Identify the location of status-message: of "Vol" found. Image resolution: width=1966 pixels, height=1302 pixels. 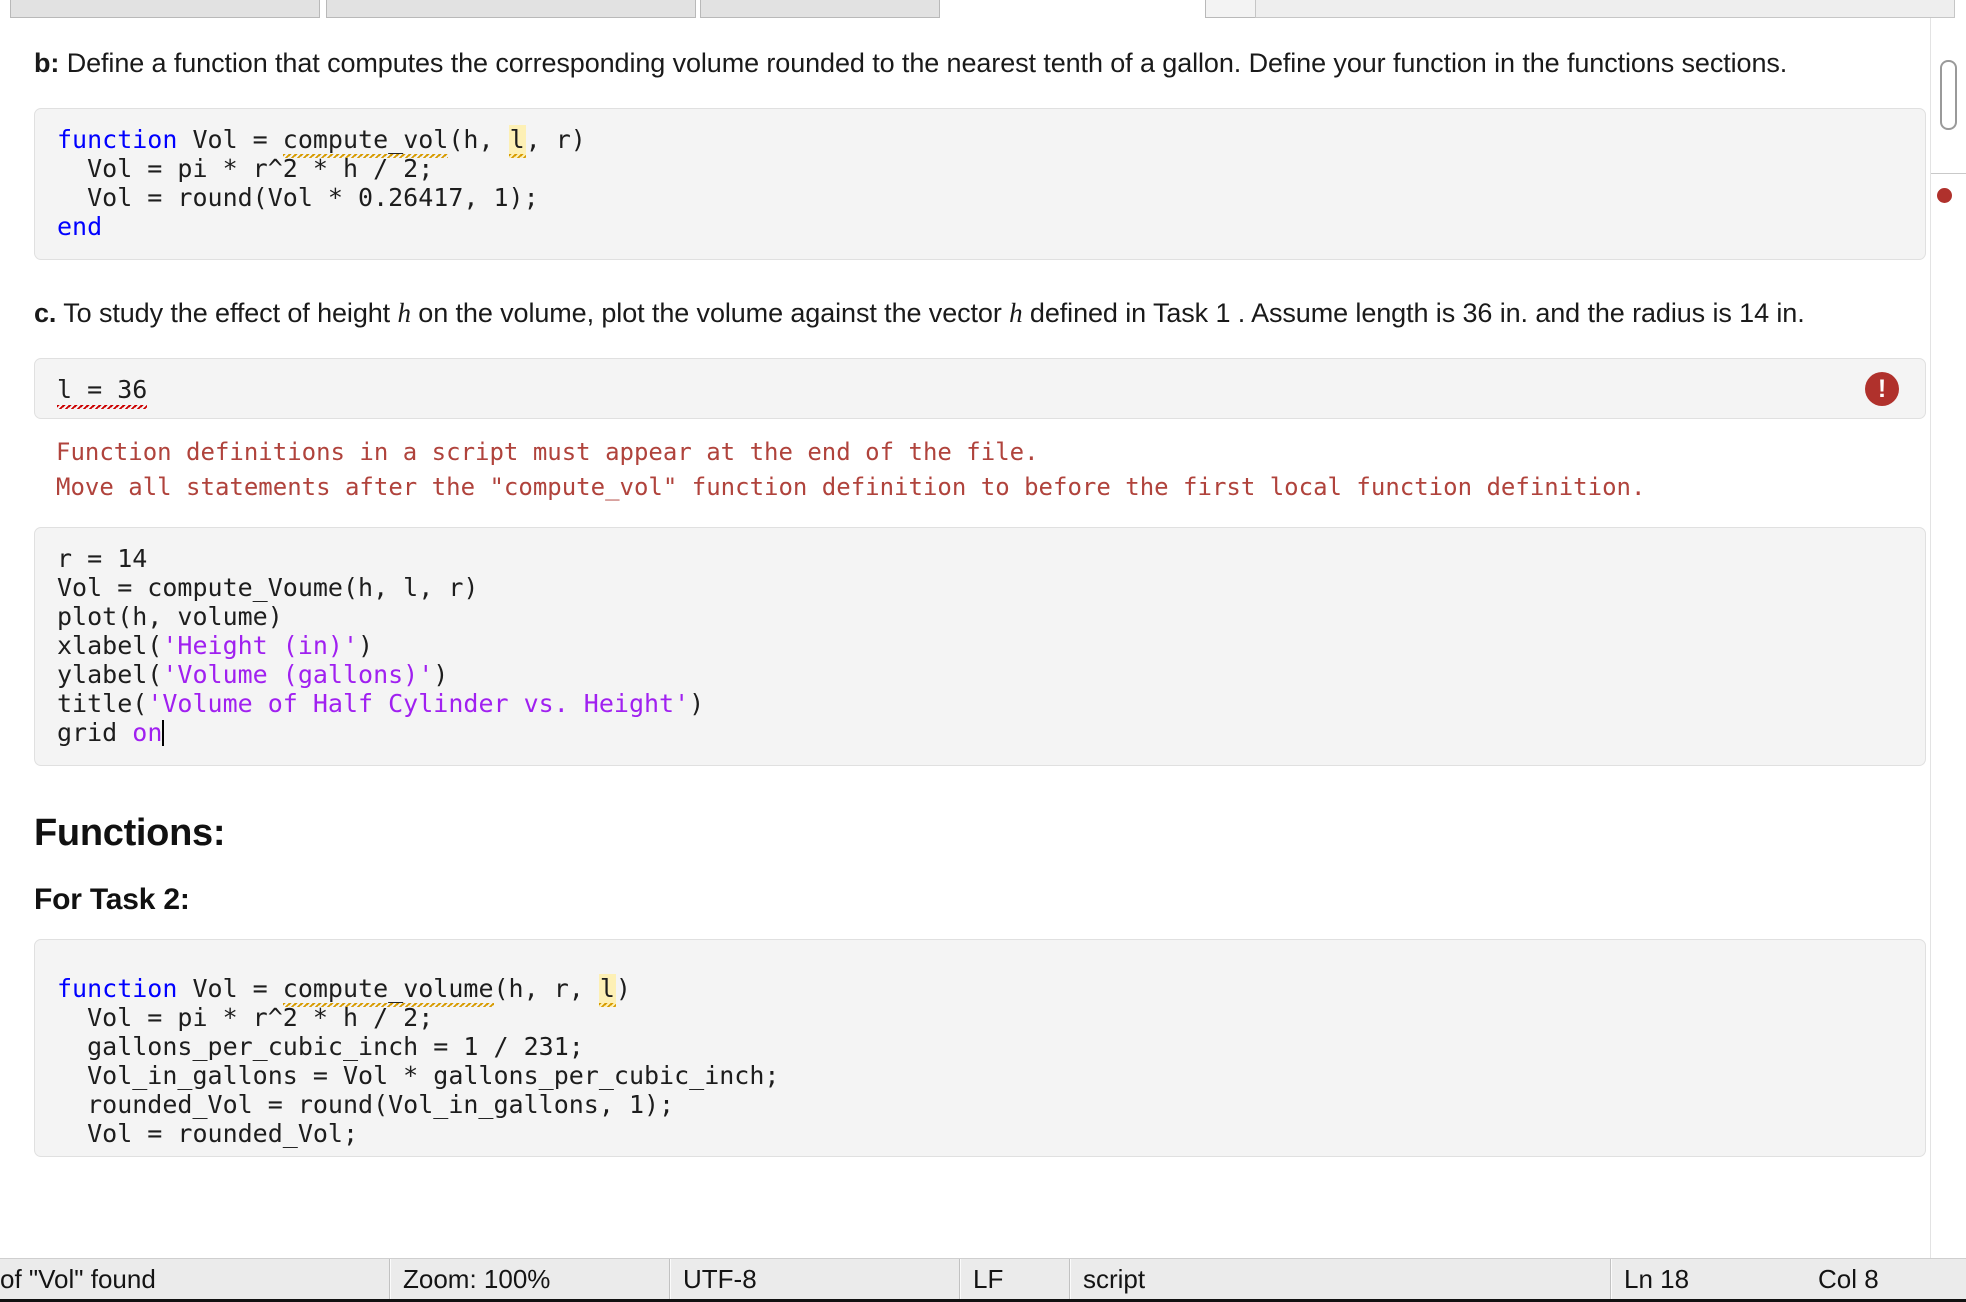
(195, 1279).